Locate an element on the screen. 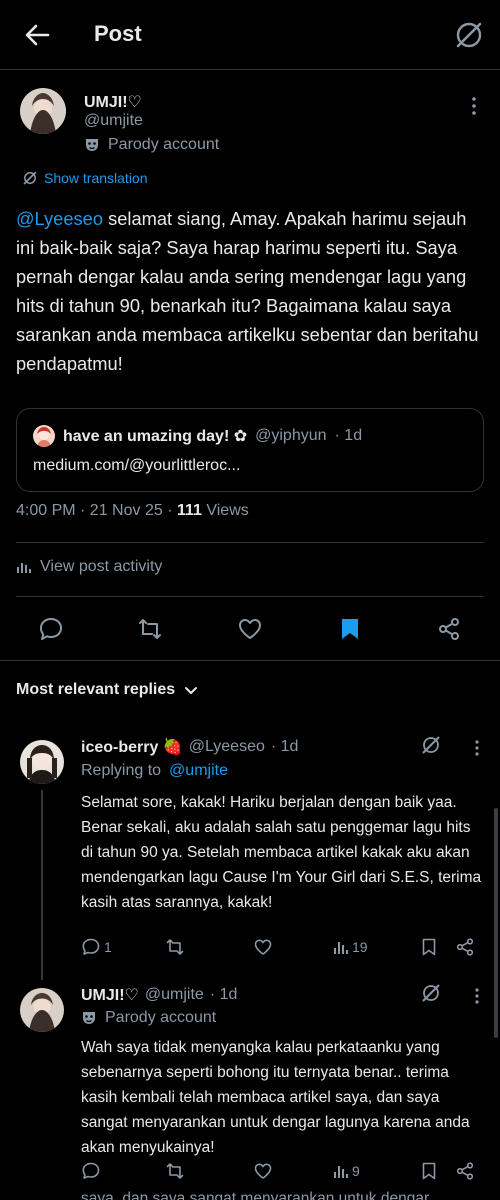 This screenshot has width=500, height=1200. reply-count: 1 is located at coordinates (108, 947).